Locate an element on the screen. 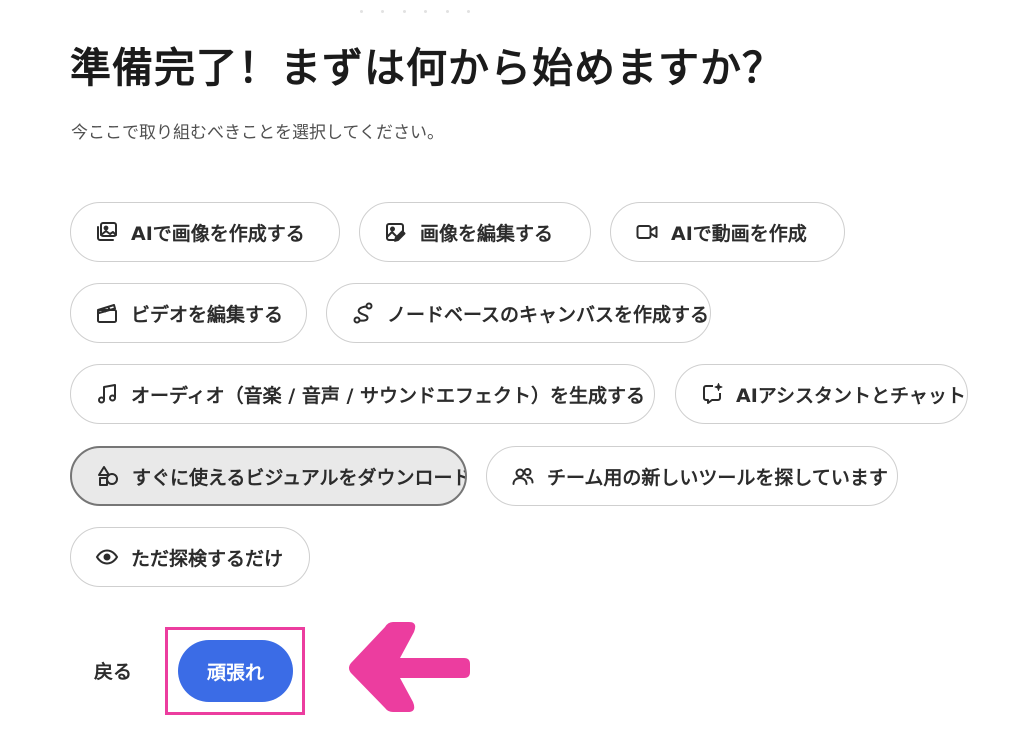  back-button: 戻る is located at coordinates (113, 670).